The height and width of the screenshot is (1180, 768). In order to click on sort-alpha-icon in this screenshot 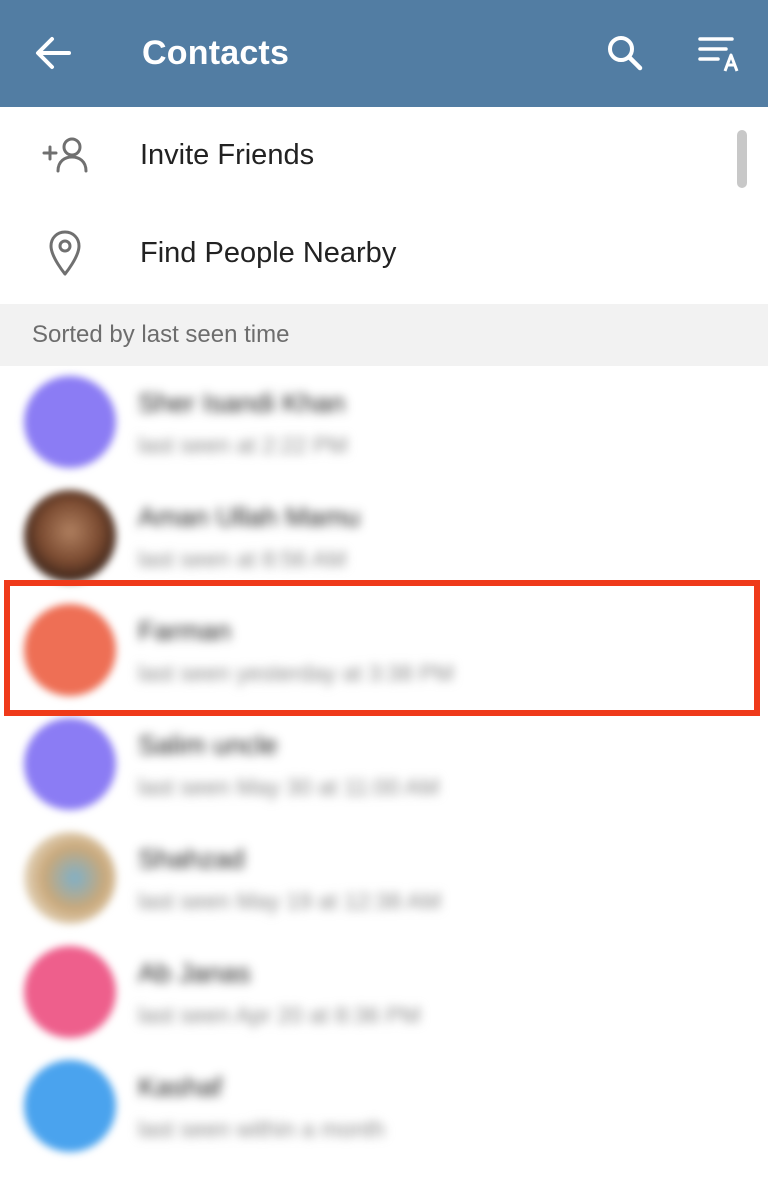, I will do `click(718, 54)`.